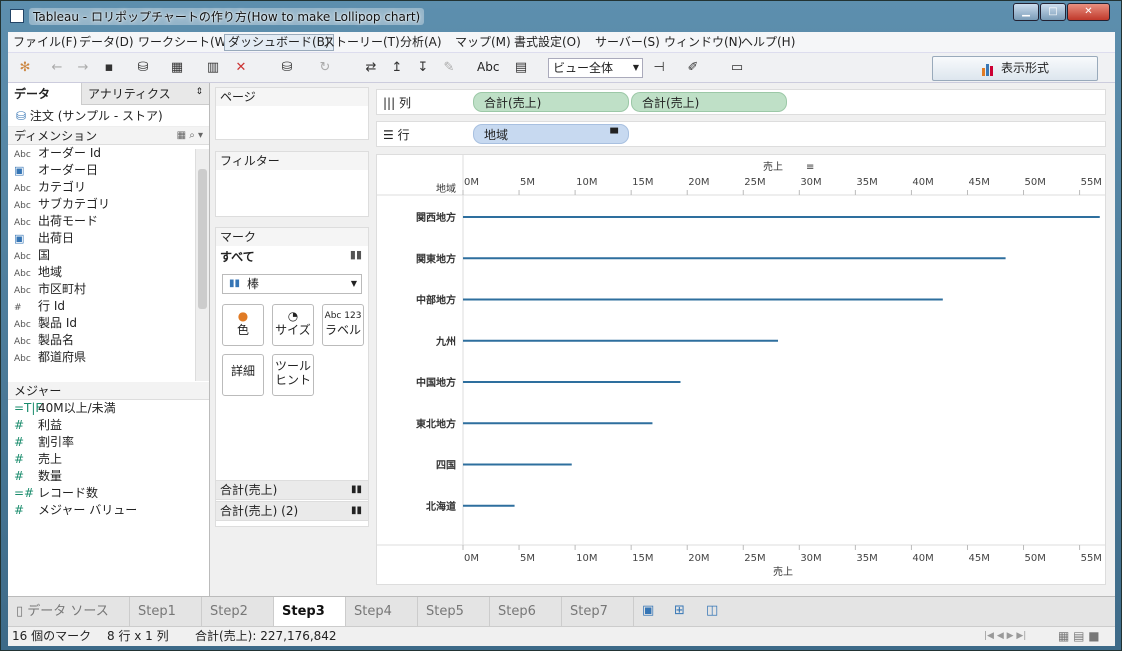 The image size is (1122, 651). I want to click on tab-step6: Step6, so click(526, 612).